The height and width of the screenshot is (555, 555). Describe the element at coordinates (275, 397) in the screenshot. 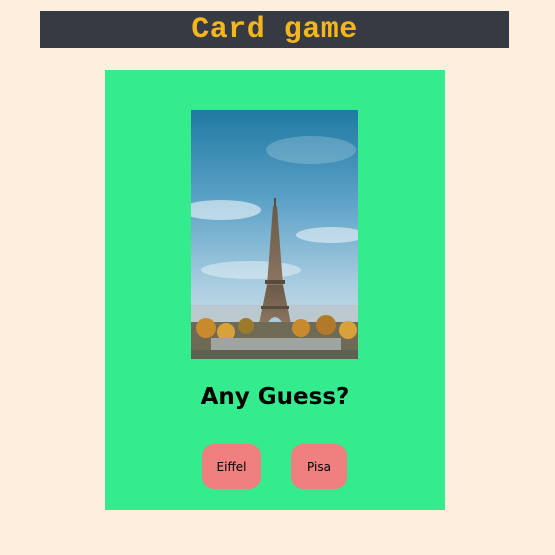

I see `question-text: Any Guess?` at that location.